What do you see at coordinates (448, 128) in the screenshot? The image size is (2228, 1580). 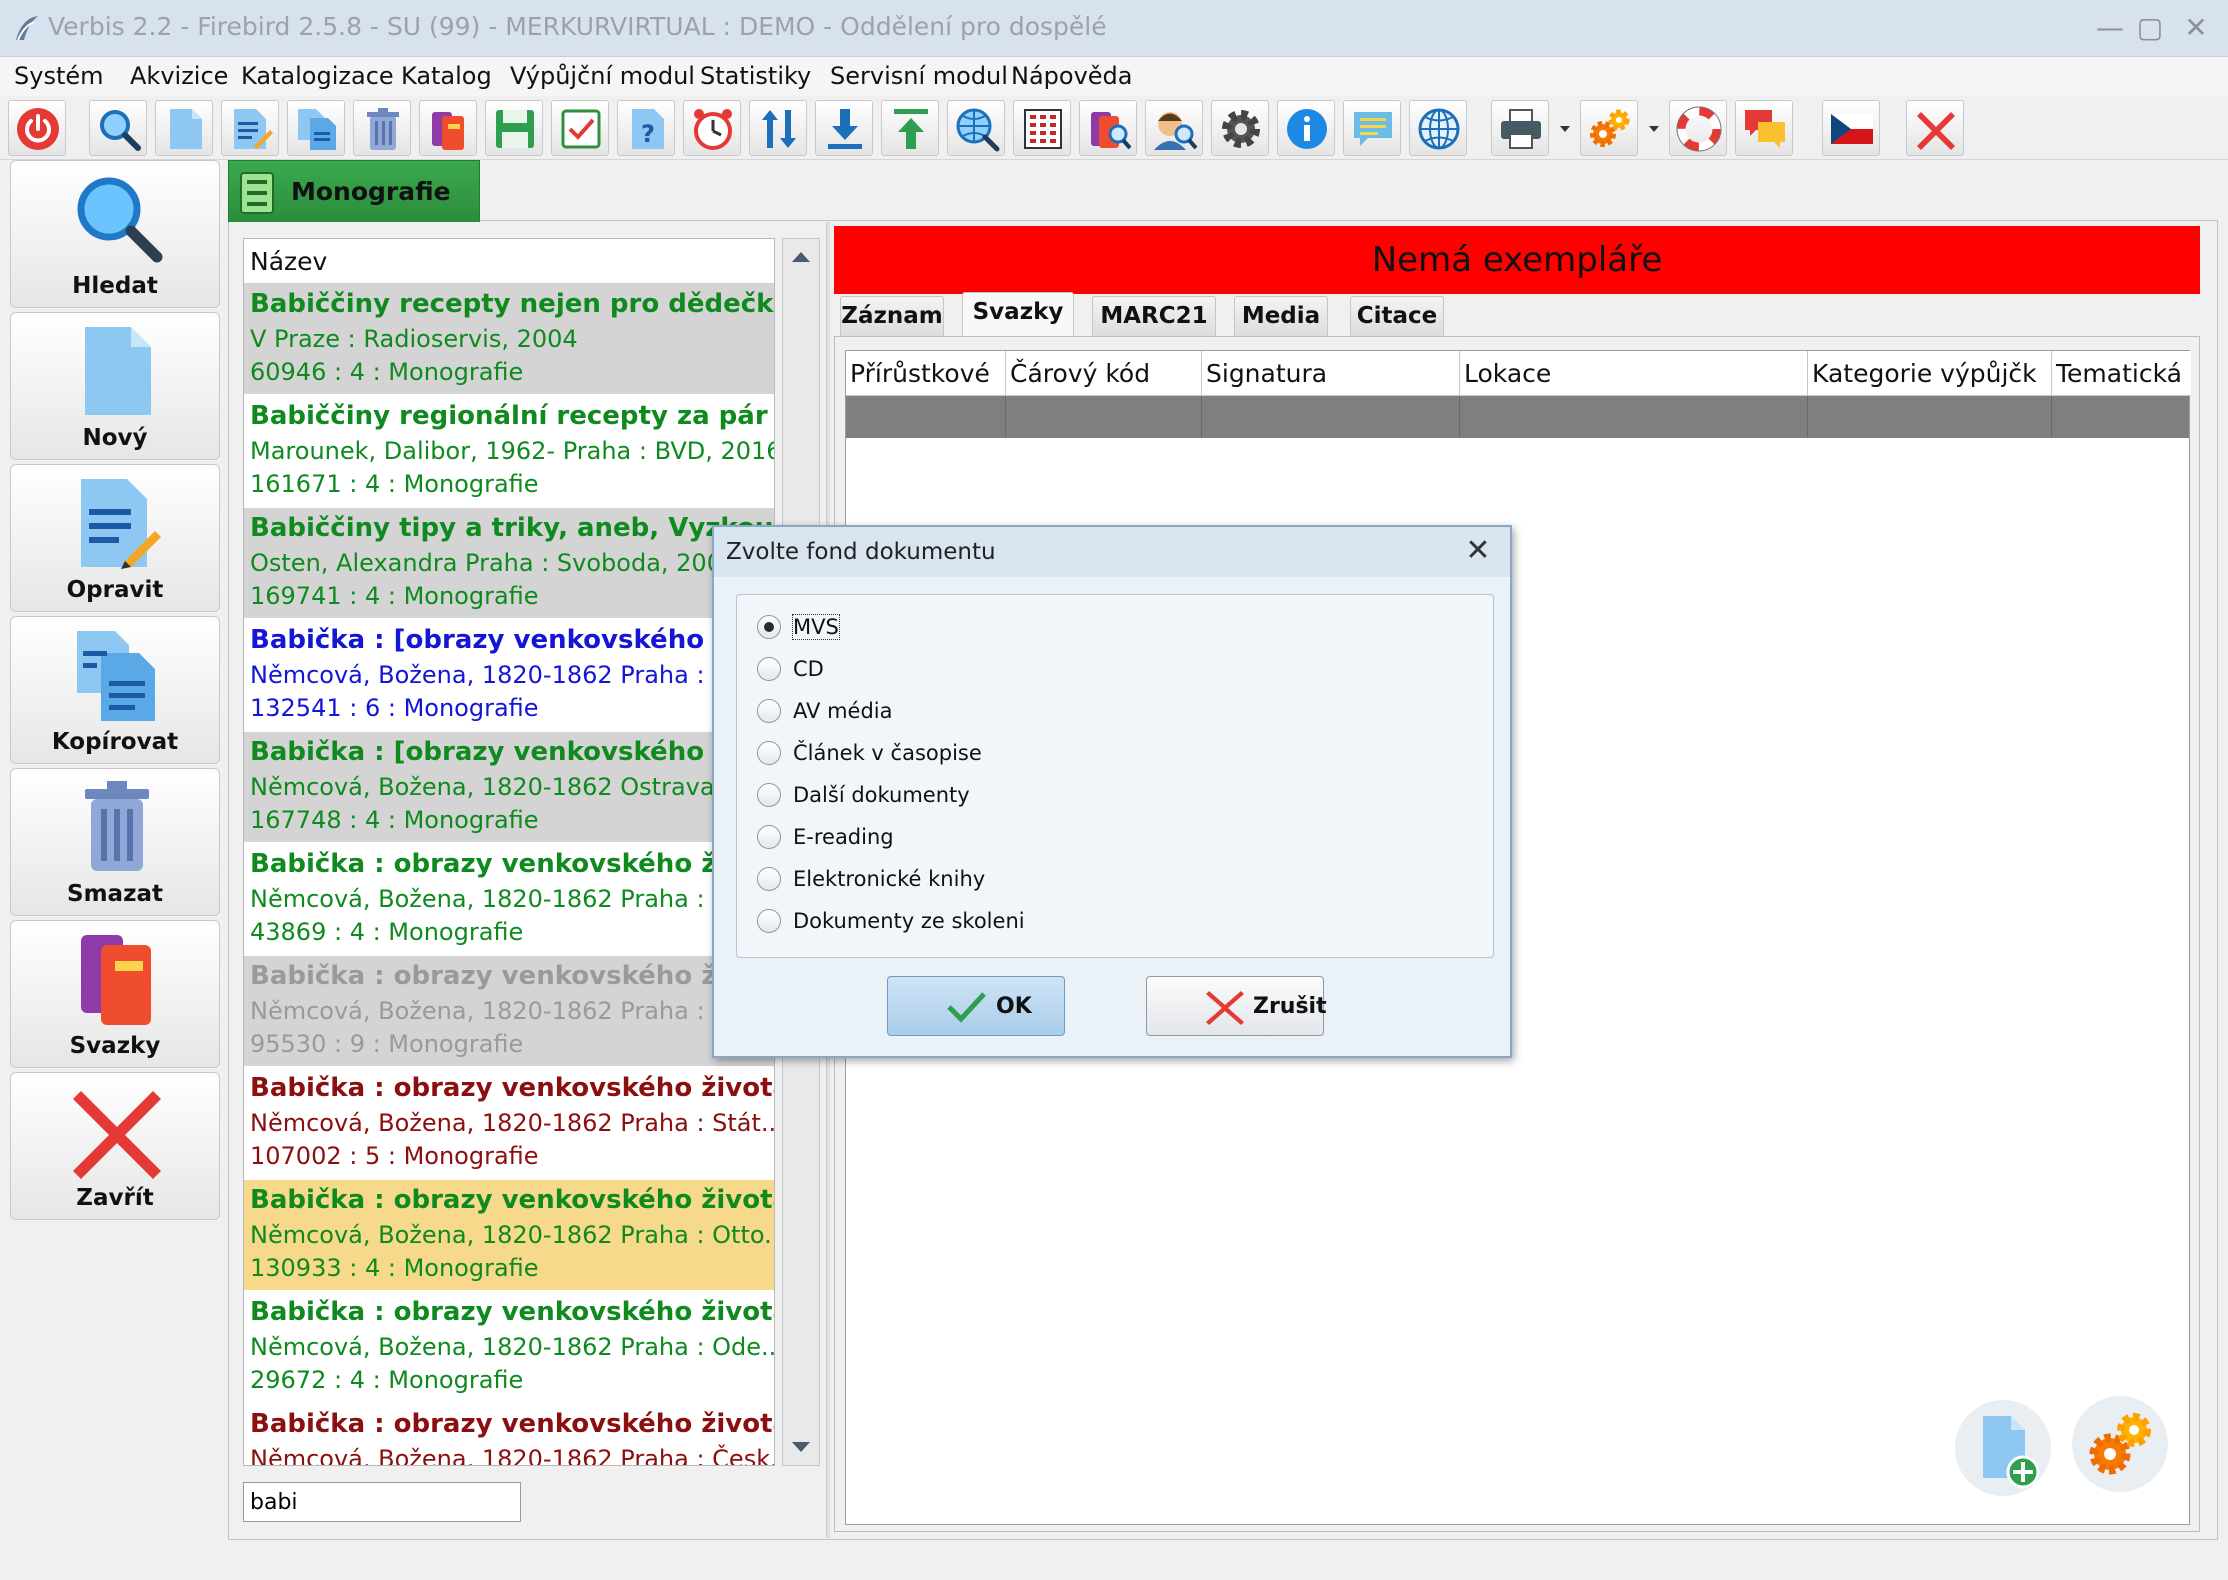 I see `volumes-toolbar-button` at bounding box center [448, 128].